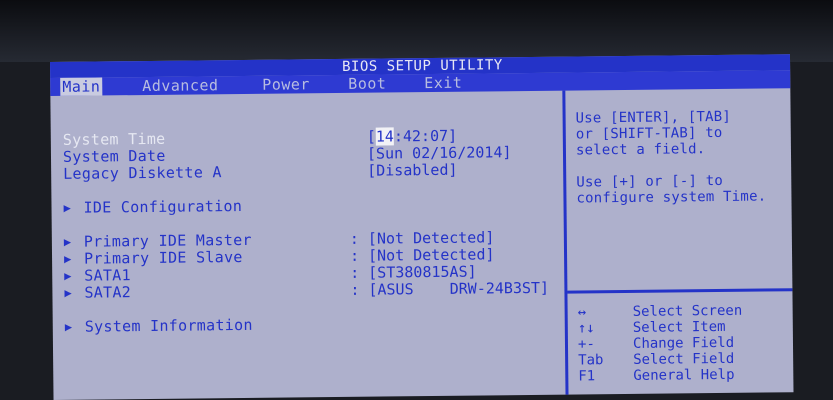 The height and width of the screenshot is (400, 833). What do you see at coordinates (650, 181) in the screenshot?
I see `help-text: Use [+] or [-] to` at bounding box center [650, 181].